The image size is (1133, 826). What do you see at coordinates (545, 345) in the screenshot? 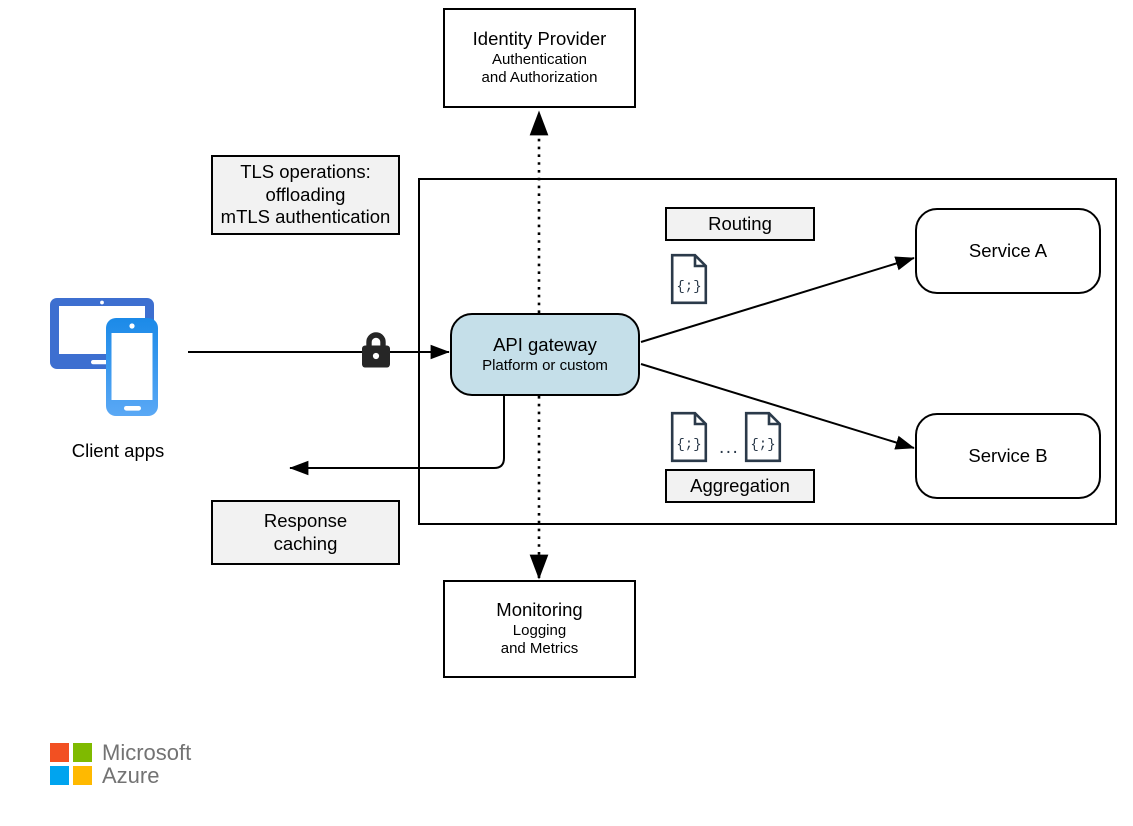
I see `api-gateway-title: API gateway` at bounding box center [545, 345].